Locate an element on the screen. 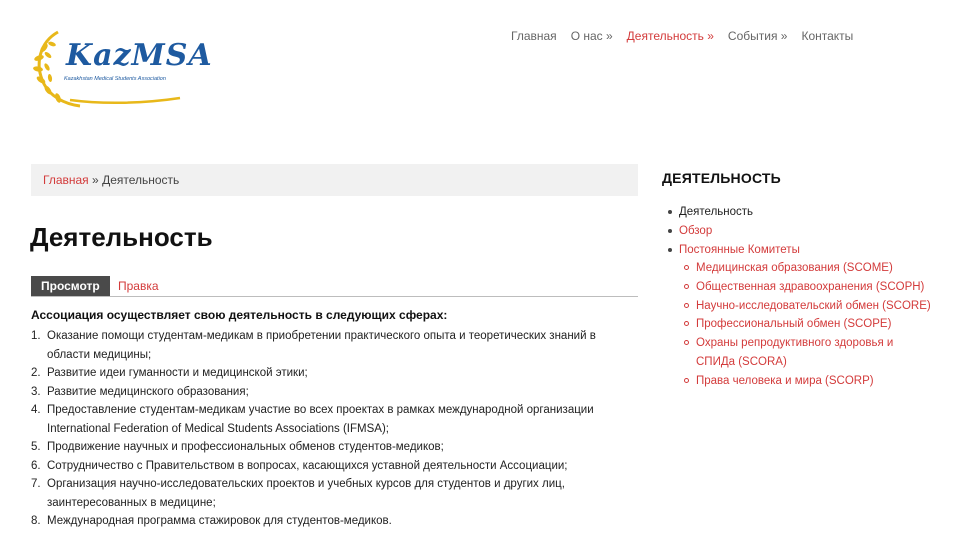  sidebar-subitem-scome: Медицинская образования (SCOME) is located at coordinates (809, 268).